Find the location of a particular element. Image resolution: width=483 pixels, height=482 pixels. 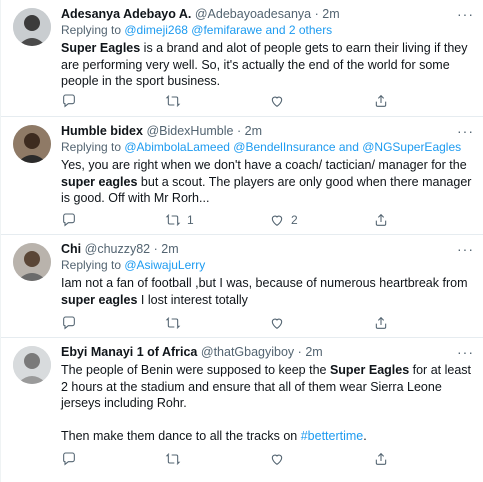

retweet-button: 1 is located at coordinates (179, 220).